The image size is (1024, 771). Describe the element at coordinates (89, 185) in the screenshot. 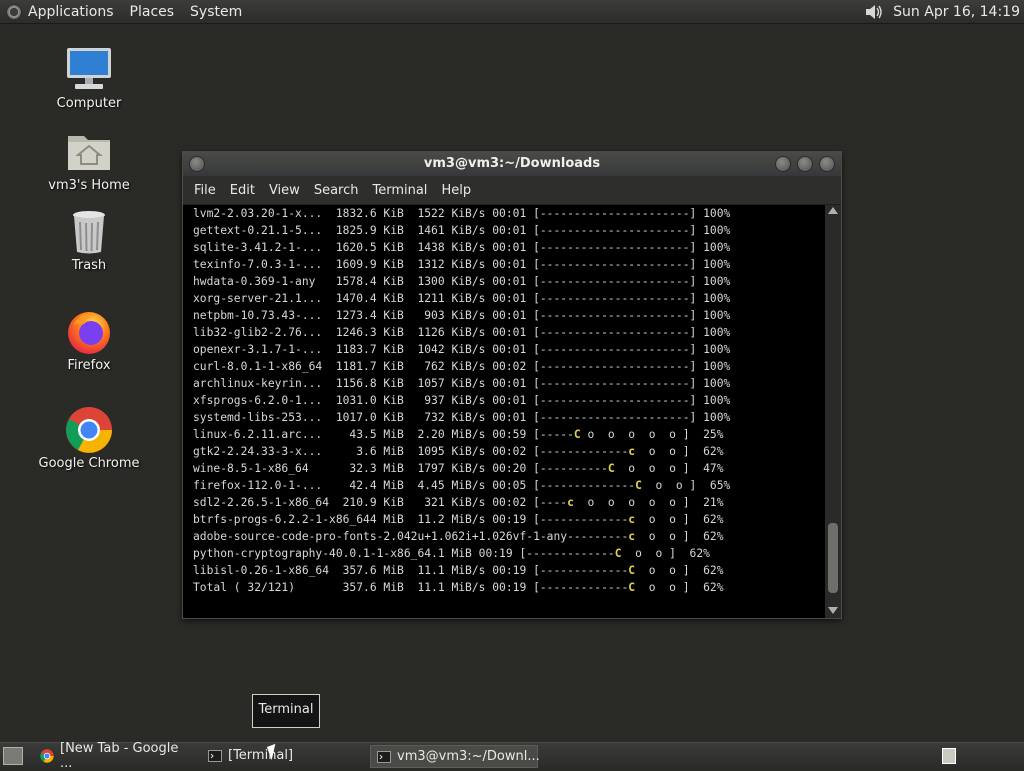

I see `desktop-icon-label: vm3's Home` at that location.